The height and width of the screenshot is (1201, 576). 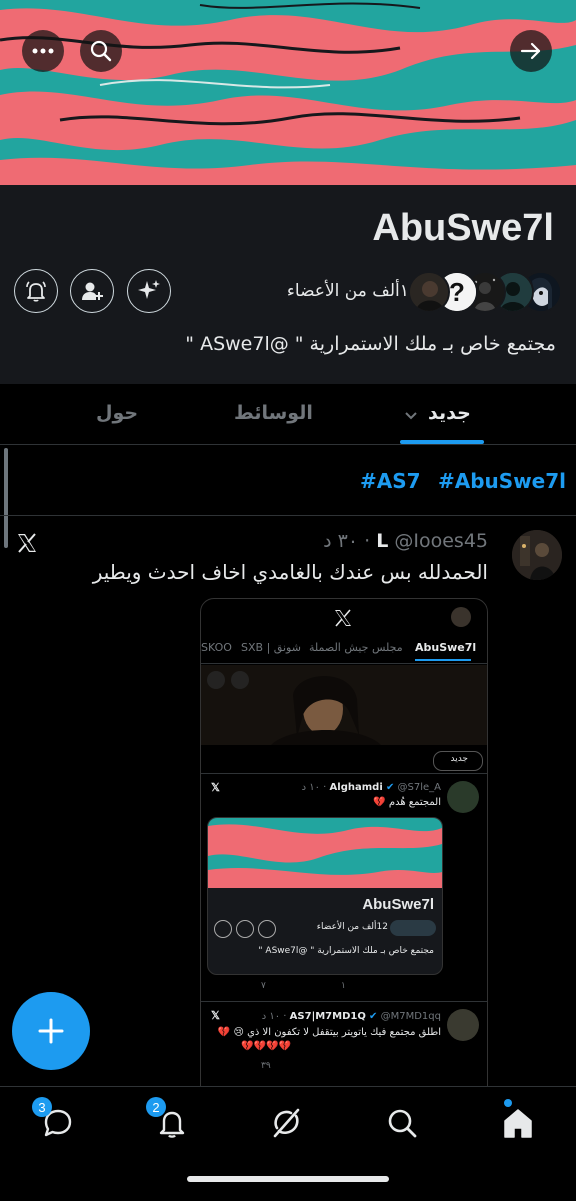 What do you see at coordinates (370, 344) in the screenshot?
I see `community-description: مجتمع خاص بـ ملك الاستمرارية " @ASwe7l "` at bounding box center [370, 344].